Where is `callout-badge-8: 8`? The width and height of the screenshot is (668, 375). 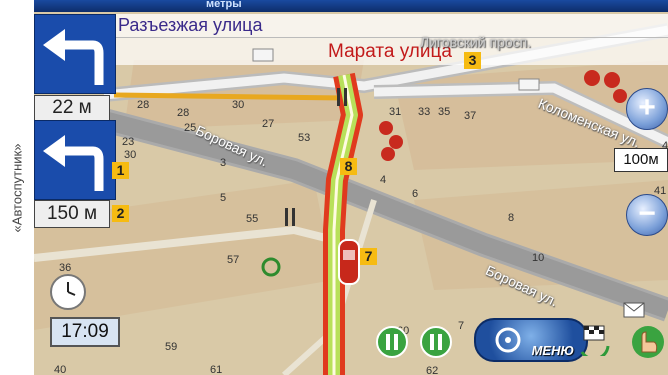
callout-badge-8: 8 is located at coordinates (348, 166).